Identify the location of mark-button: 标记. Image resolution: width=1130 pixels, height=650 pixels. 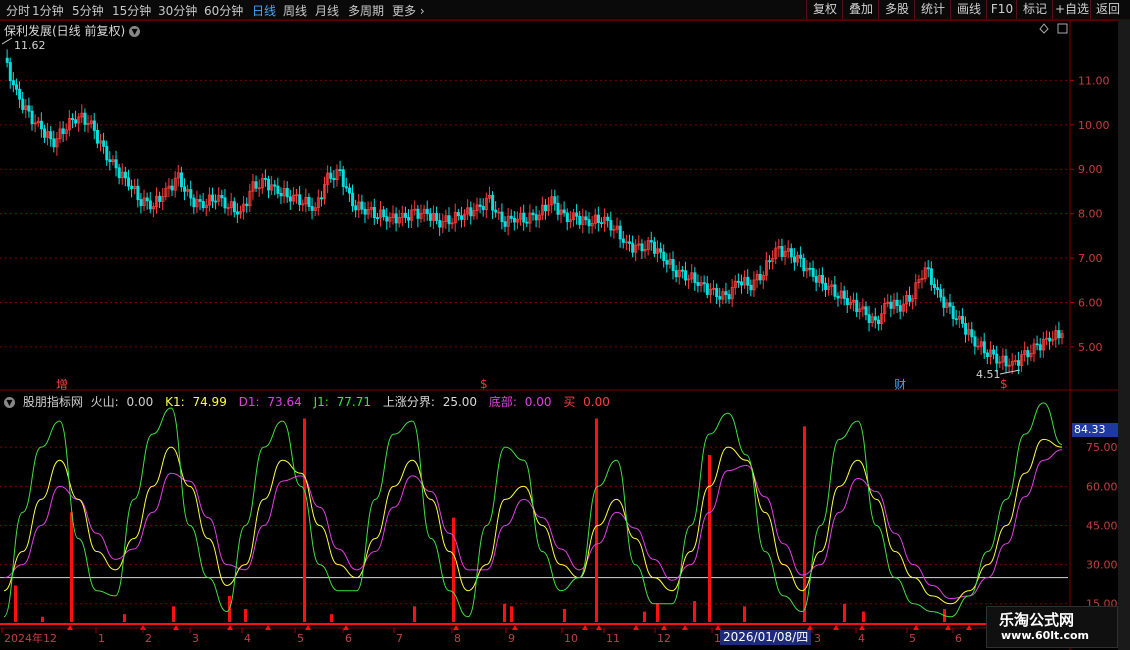
(1034, 9).